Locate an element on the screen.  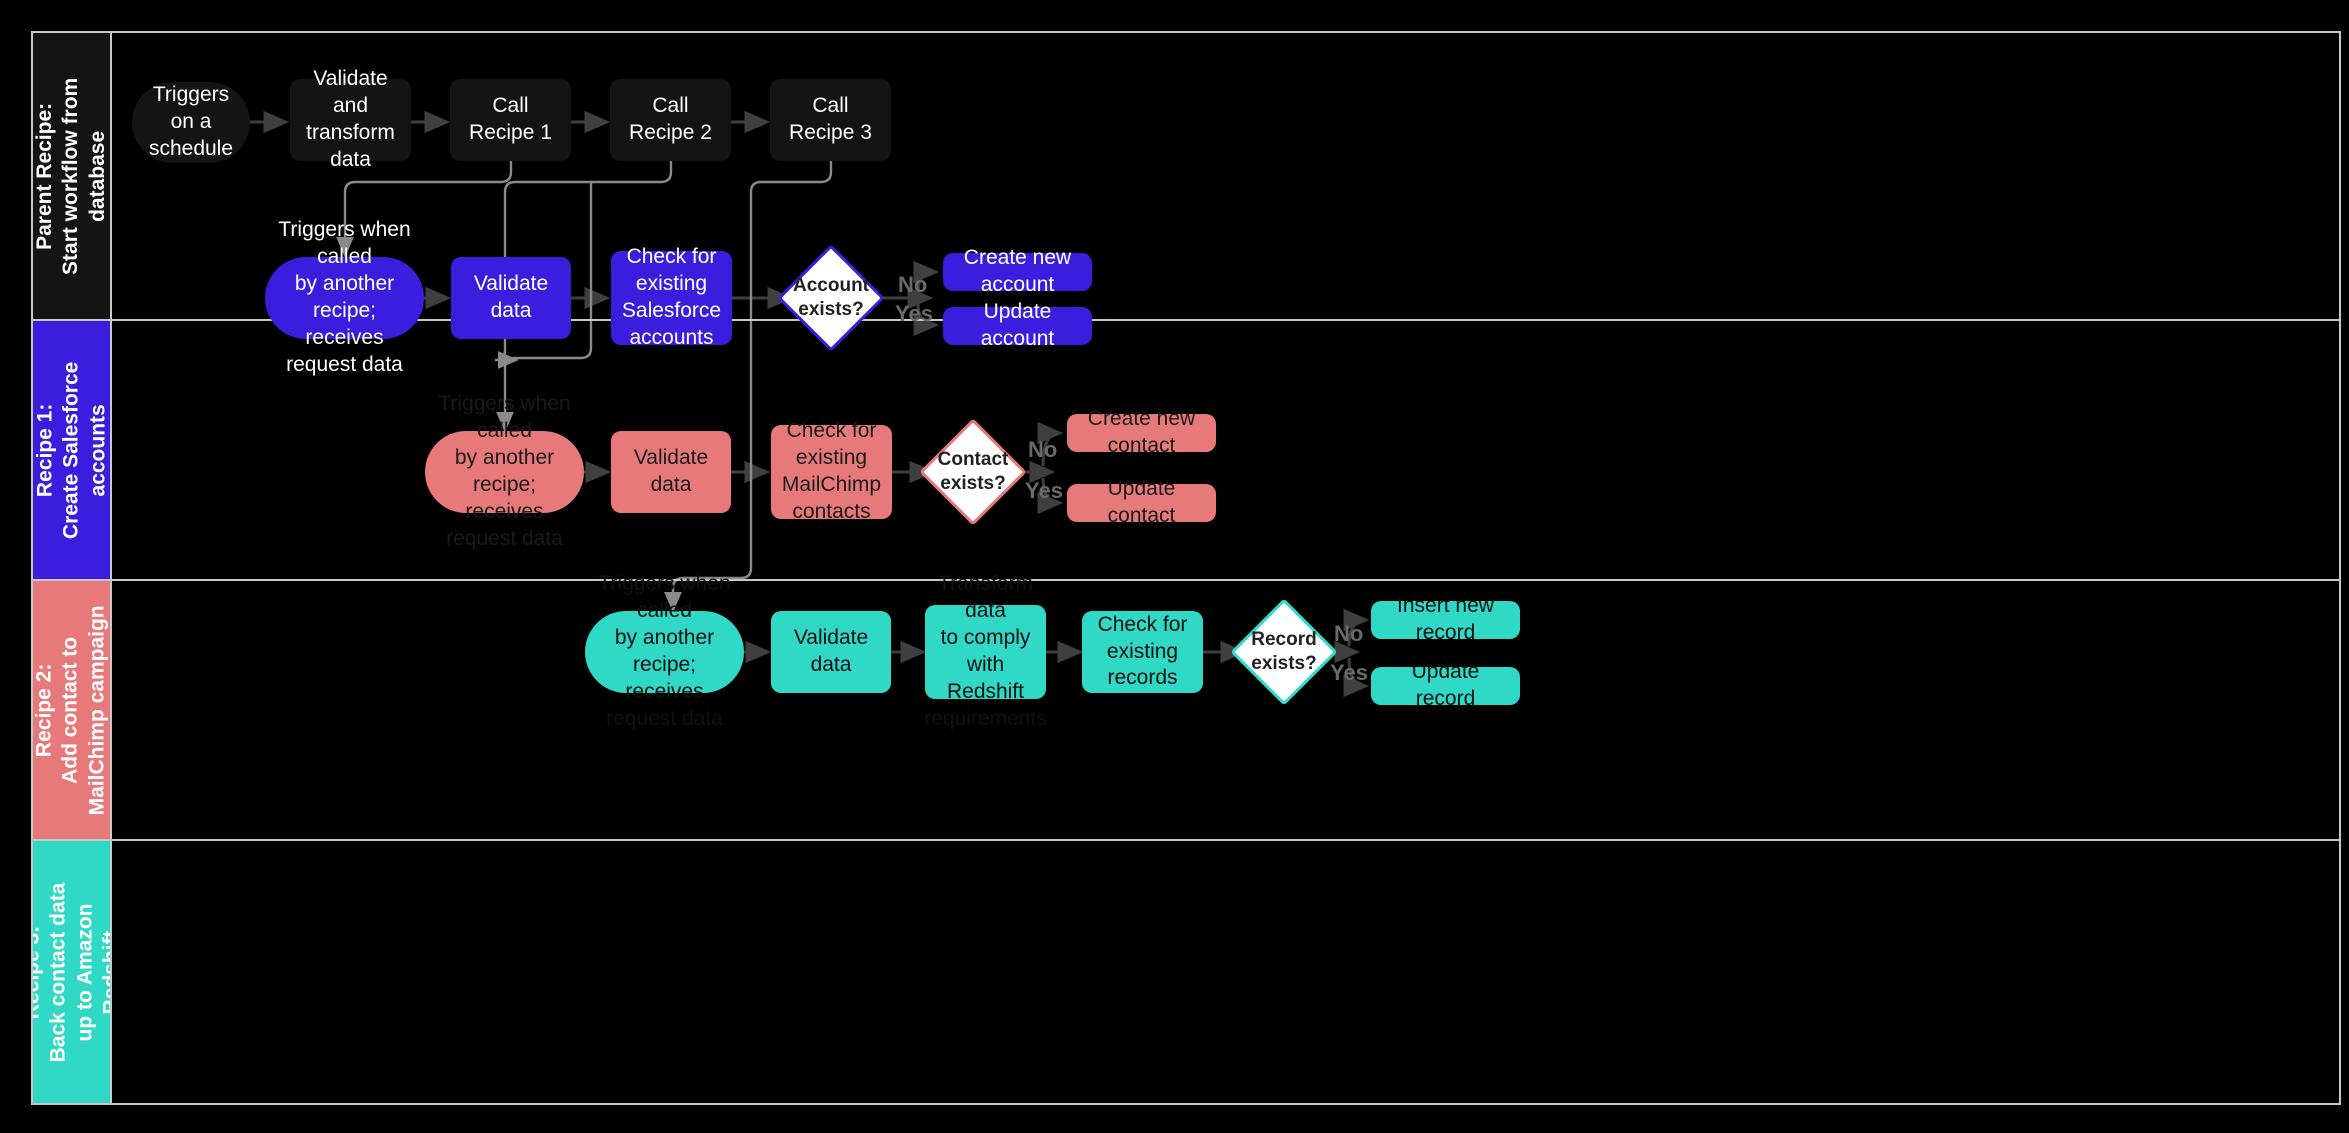
node-recipe2-check-existing-contacts: Check for existing MailChimp contacts is located at coordinates (831, 471).